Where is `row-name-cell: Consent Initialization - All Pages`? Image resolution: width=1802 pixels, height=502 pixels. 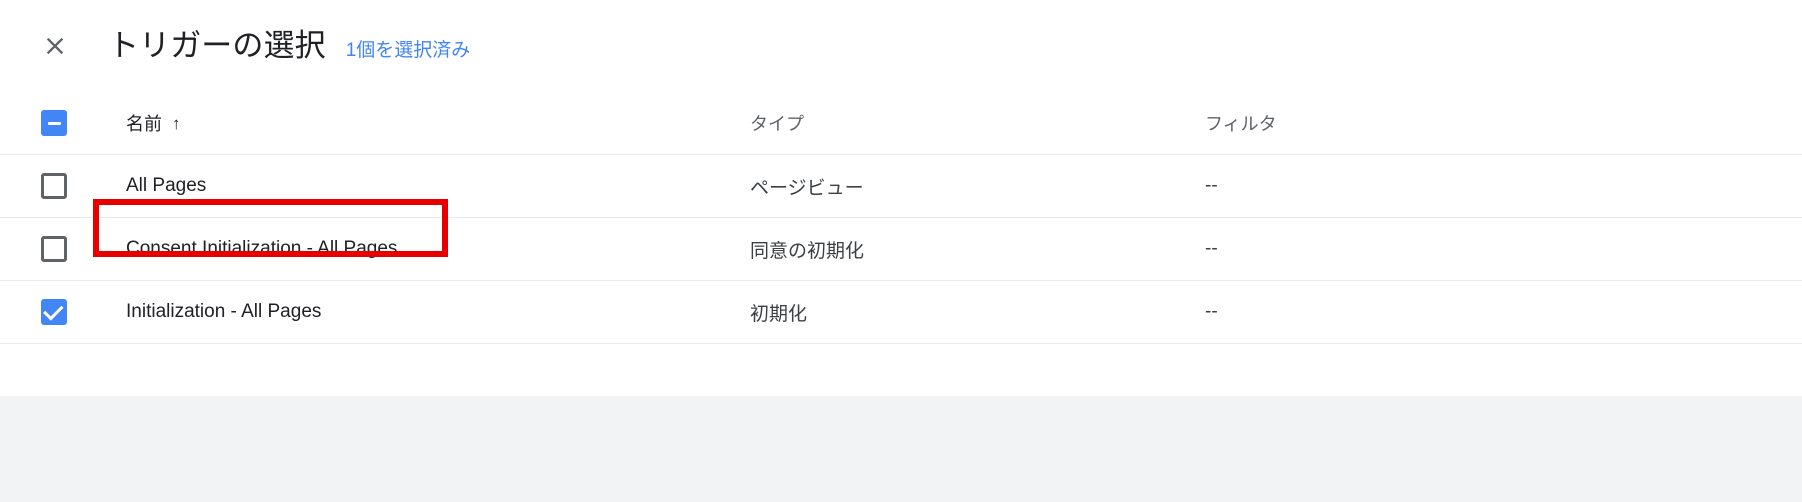
row-name-cell: Consent Initialization - All Pages is located at coordinates (422, 249).